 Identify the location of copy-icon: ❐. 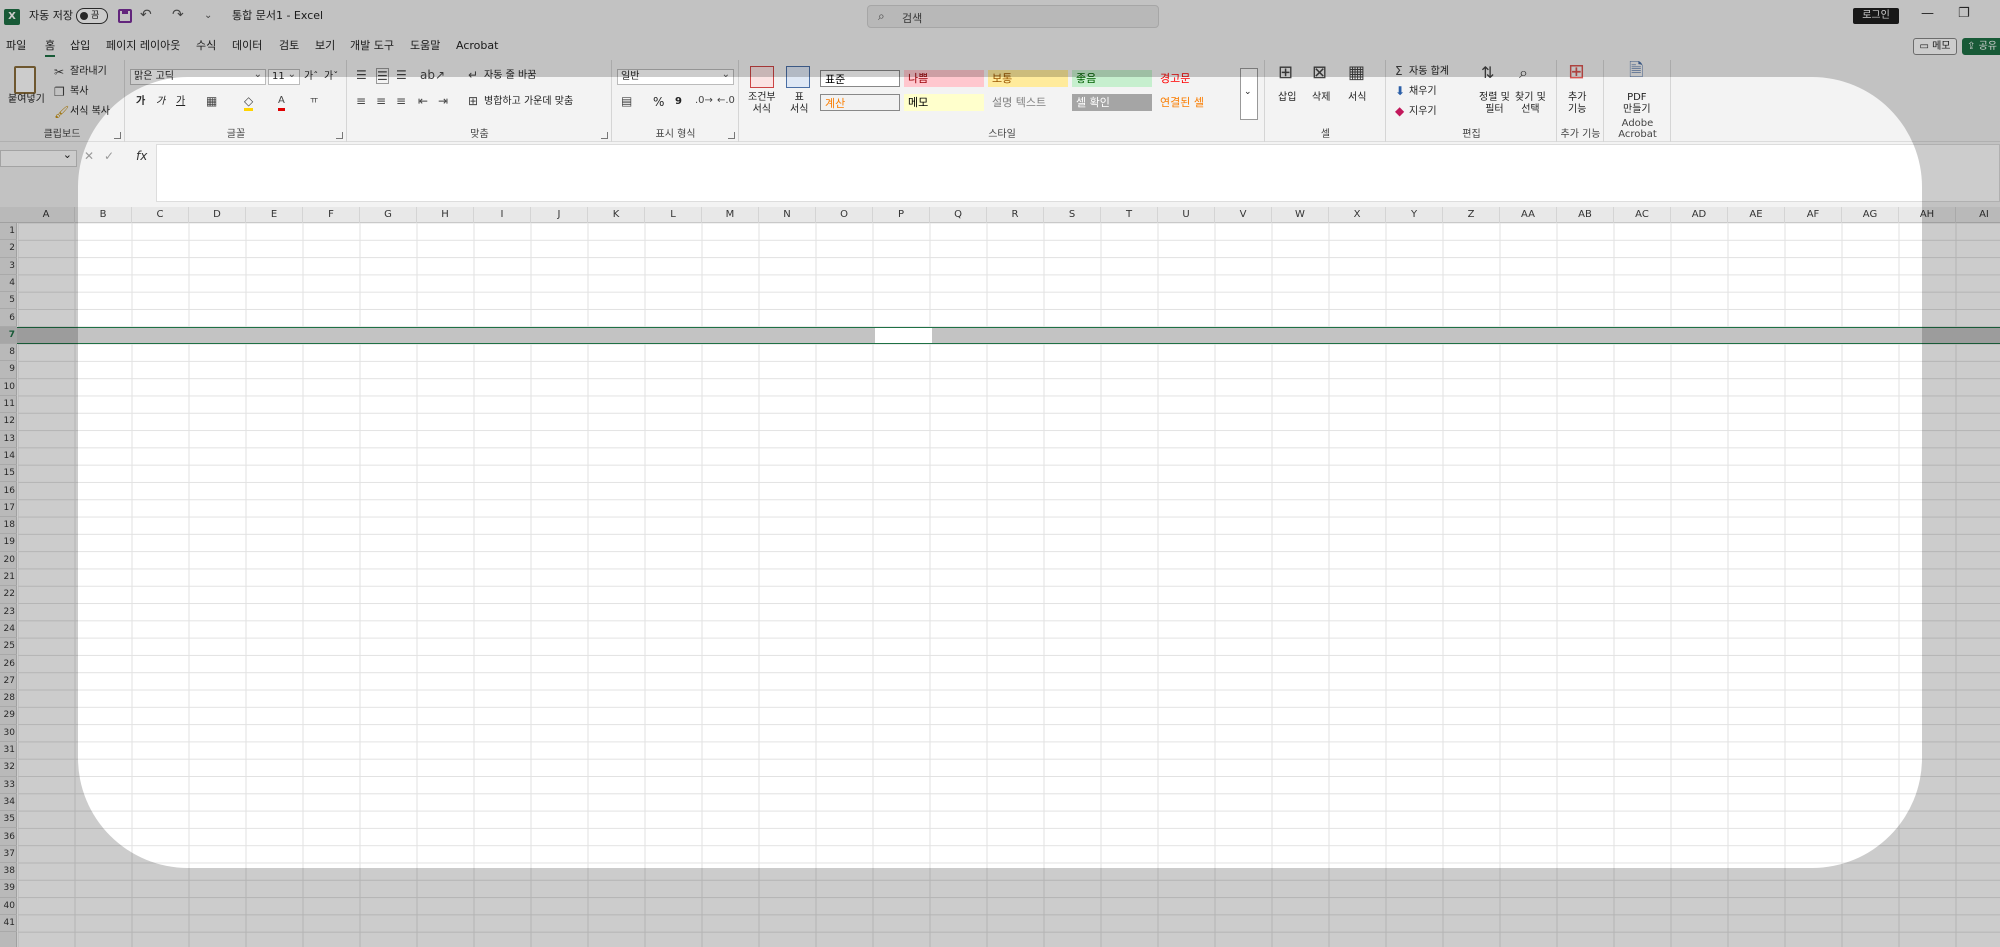
(59, 92).